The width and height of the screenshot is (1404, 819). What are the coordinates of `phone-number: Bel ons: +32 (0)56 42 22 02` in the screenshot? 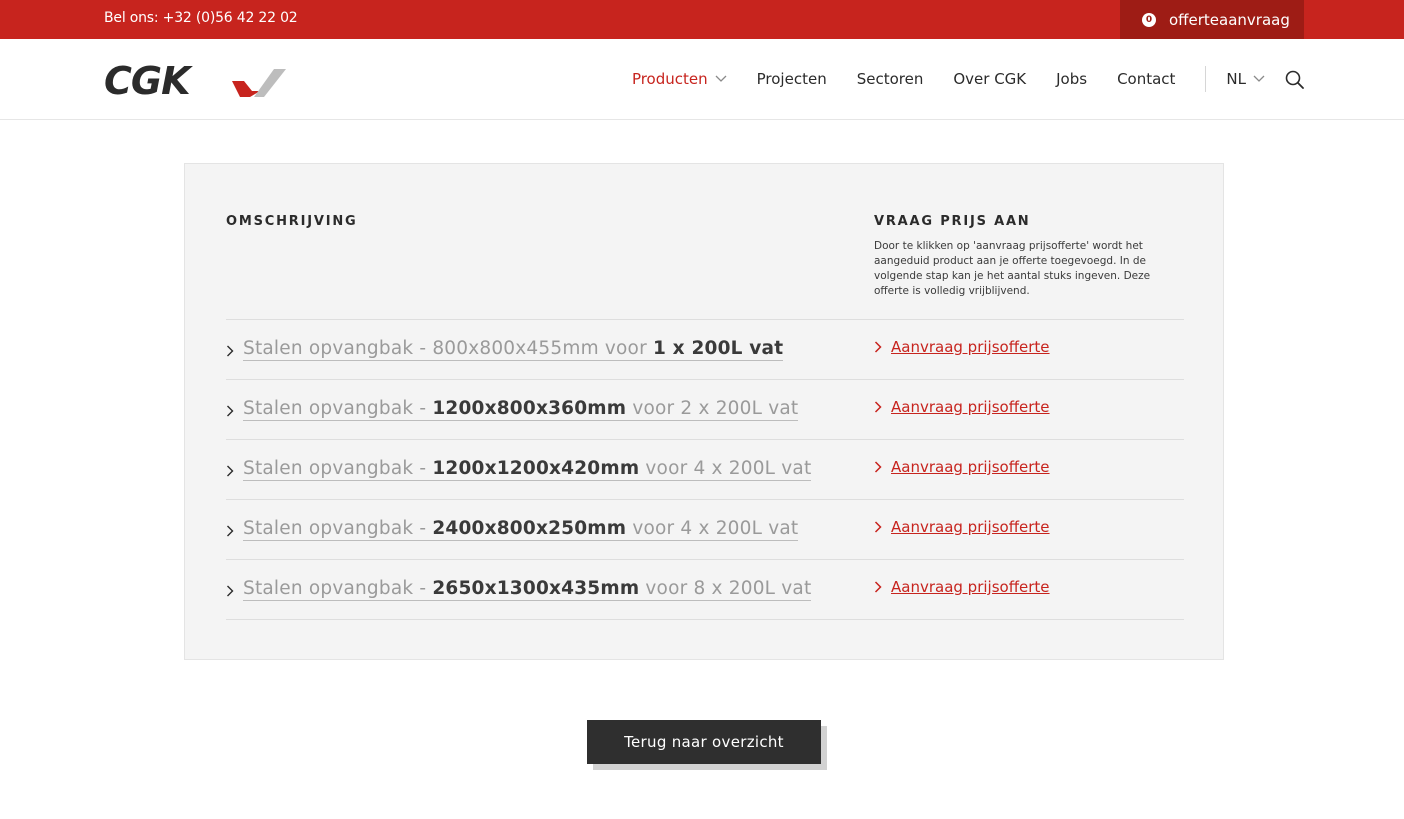 It's located at (201, 18).